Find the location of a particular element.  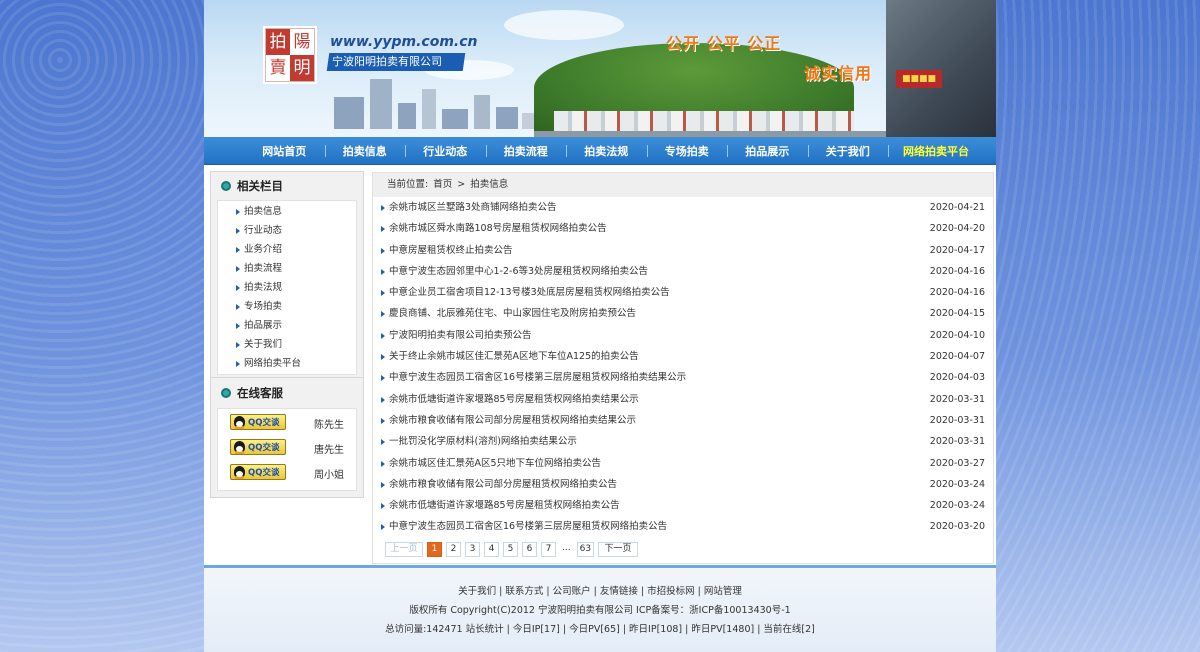

news-title: 宁波阳明拍卖有限公司拍卖预公告 is located at coordinates (460, 335).